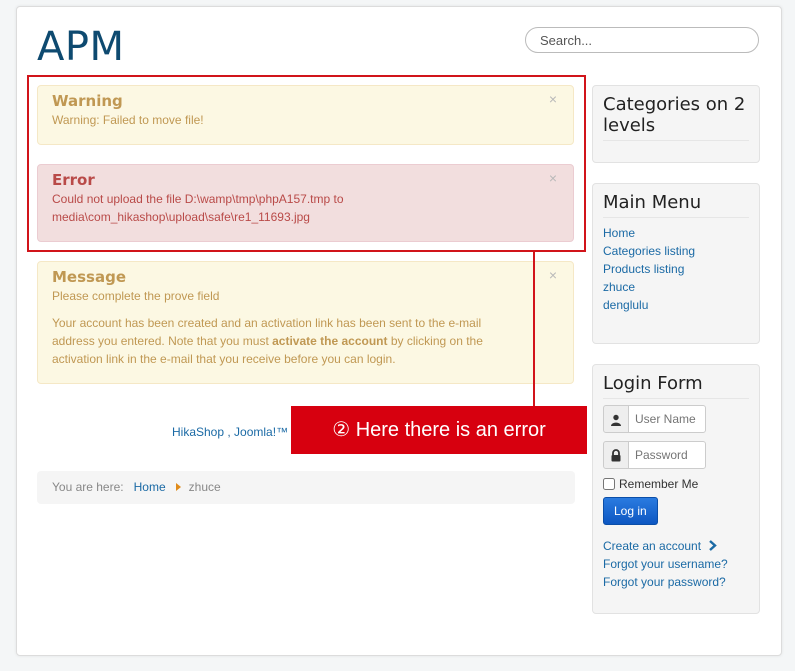 The height and width of the screenshot is (671, 795). I want to click on menu-item-home: Home, so click(676, 233).